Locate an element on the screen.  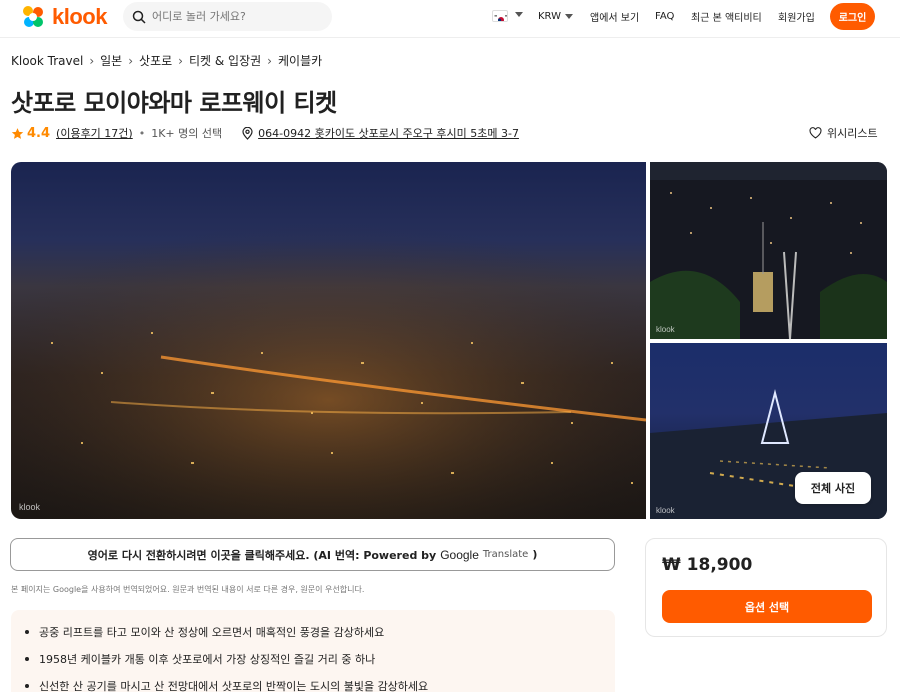
breadcrumb-item: Klook Travel is located at coordinates (47, 61).